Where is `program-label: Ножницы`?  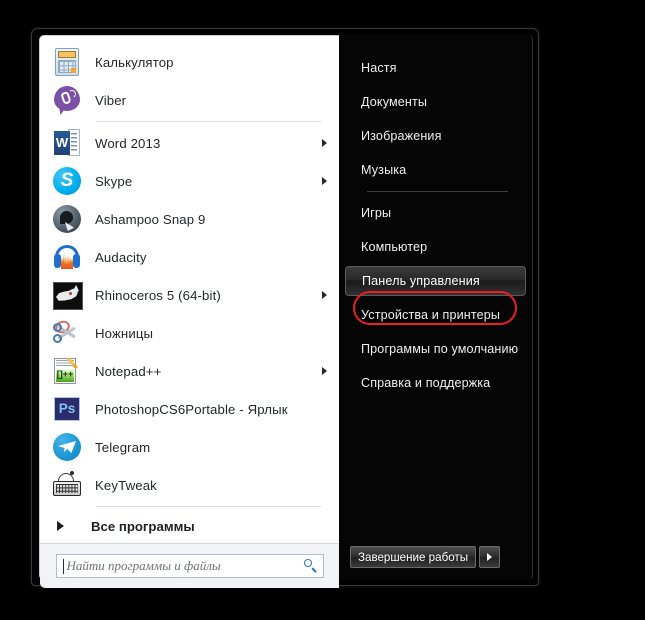 program-label: Ножницы is located at coordinates (124, 333).